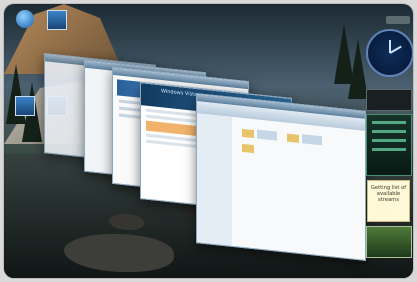  I want to click on clock-hand, so click(395, 49).